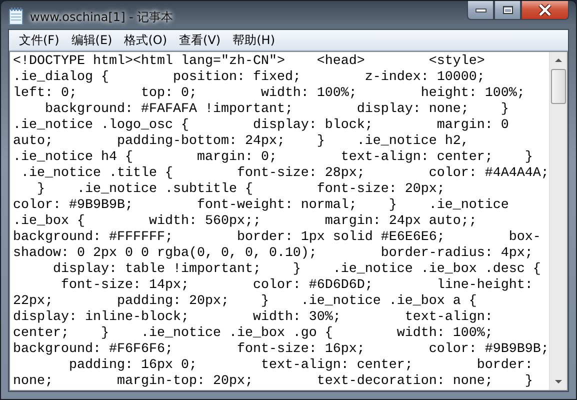 This screenshot has width=577, height=400. I want to click on text-line: display: table !important; } .ie_notice .ie_box .desc {, so click(297, 270).